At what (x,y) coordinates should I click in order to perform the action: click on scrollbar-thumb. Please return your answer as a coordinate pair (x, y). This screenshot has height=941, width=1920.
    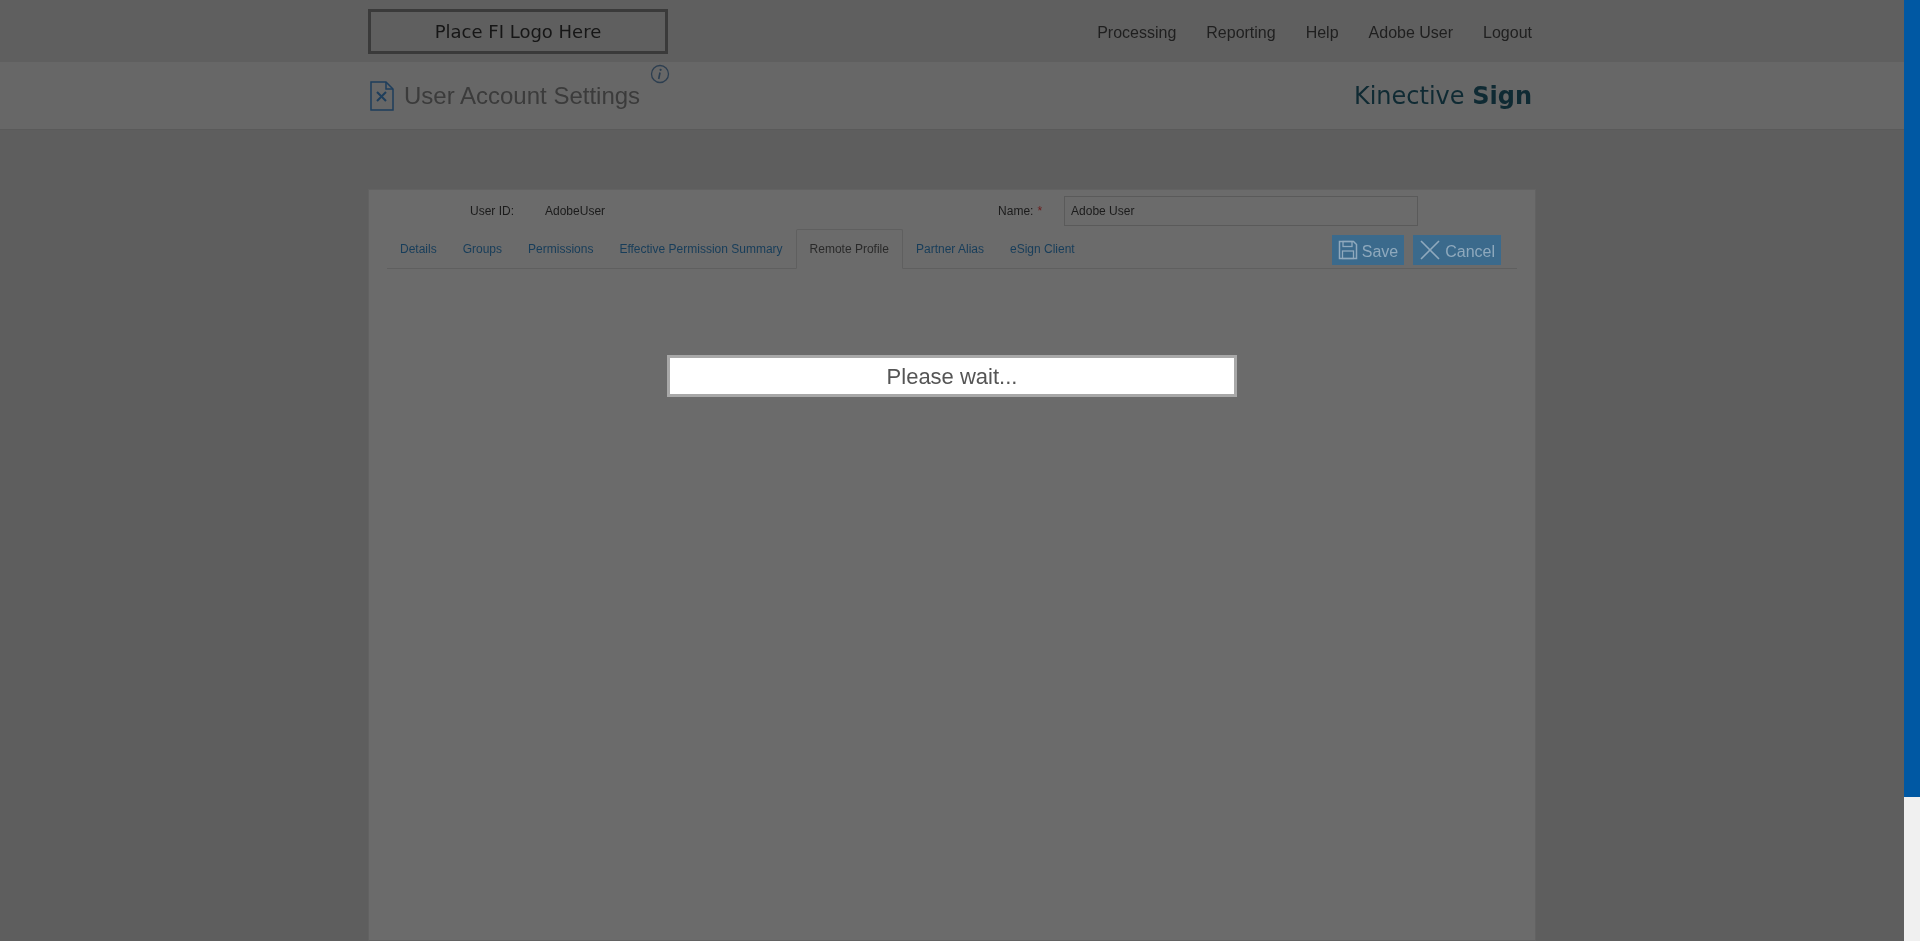
    Looking at the image, I should click on (1912, 398).